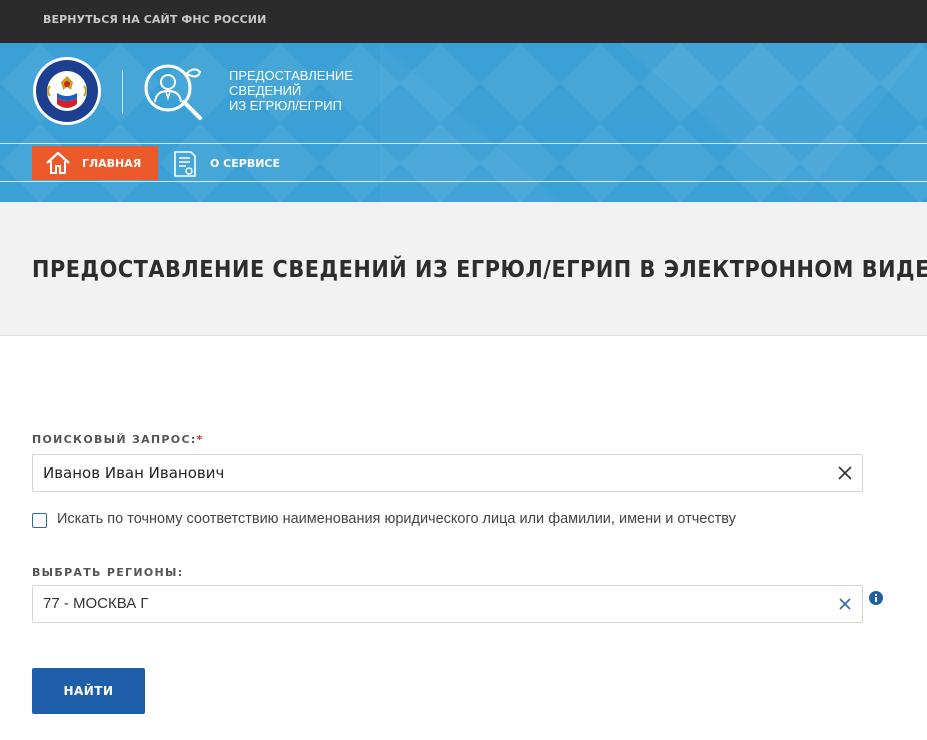  What do you see at coordinates (122, 92) in the screenshot?
I see `header-divider` at bounding box center [122, 92].